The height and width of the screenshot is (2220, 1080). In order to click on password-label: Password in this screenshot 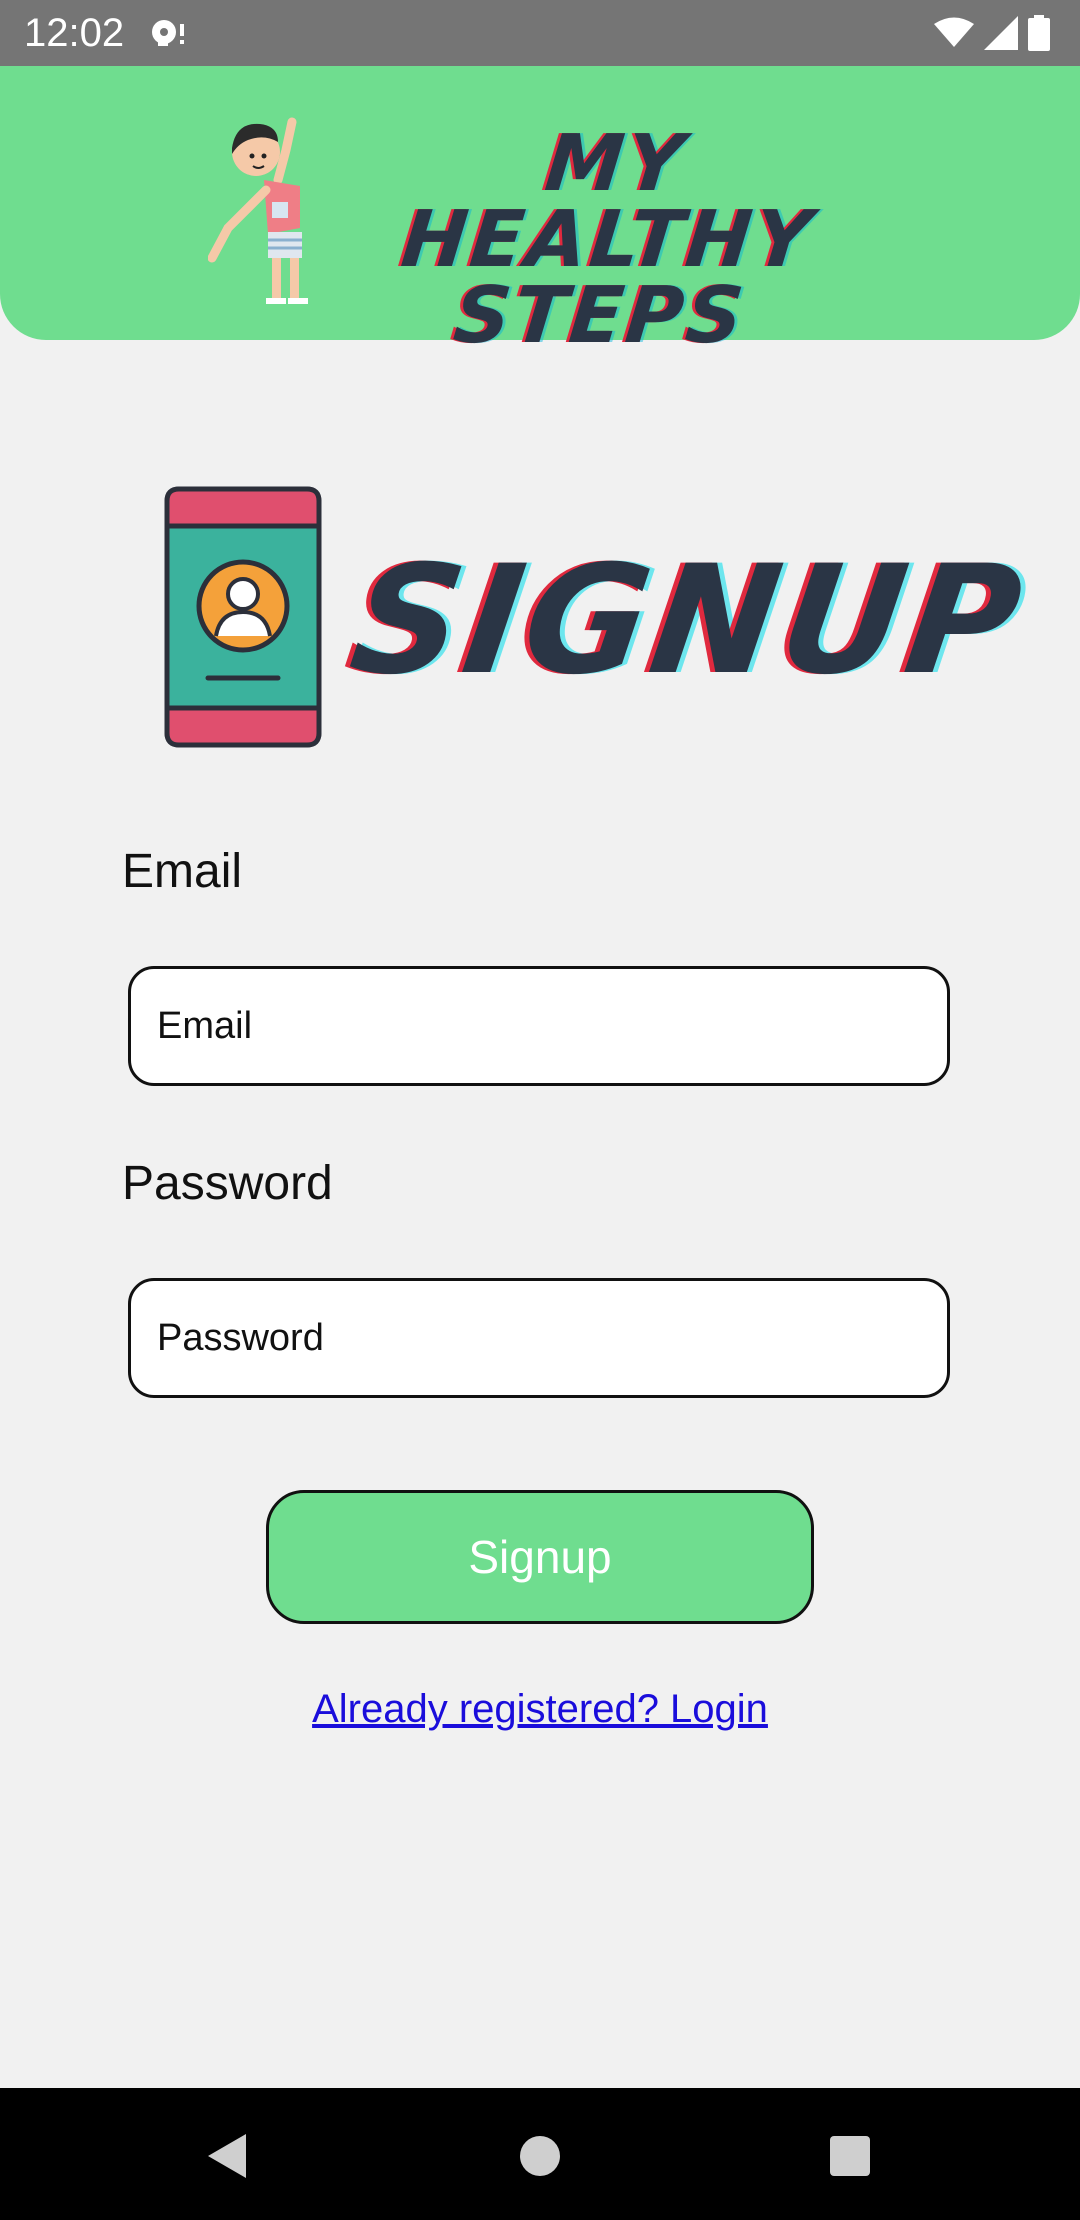, I will do `click(227, 1183)`.